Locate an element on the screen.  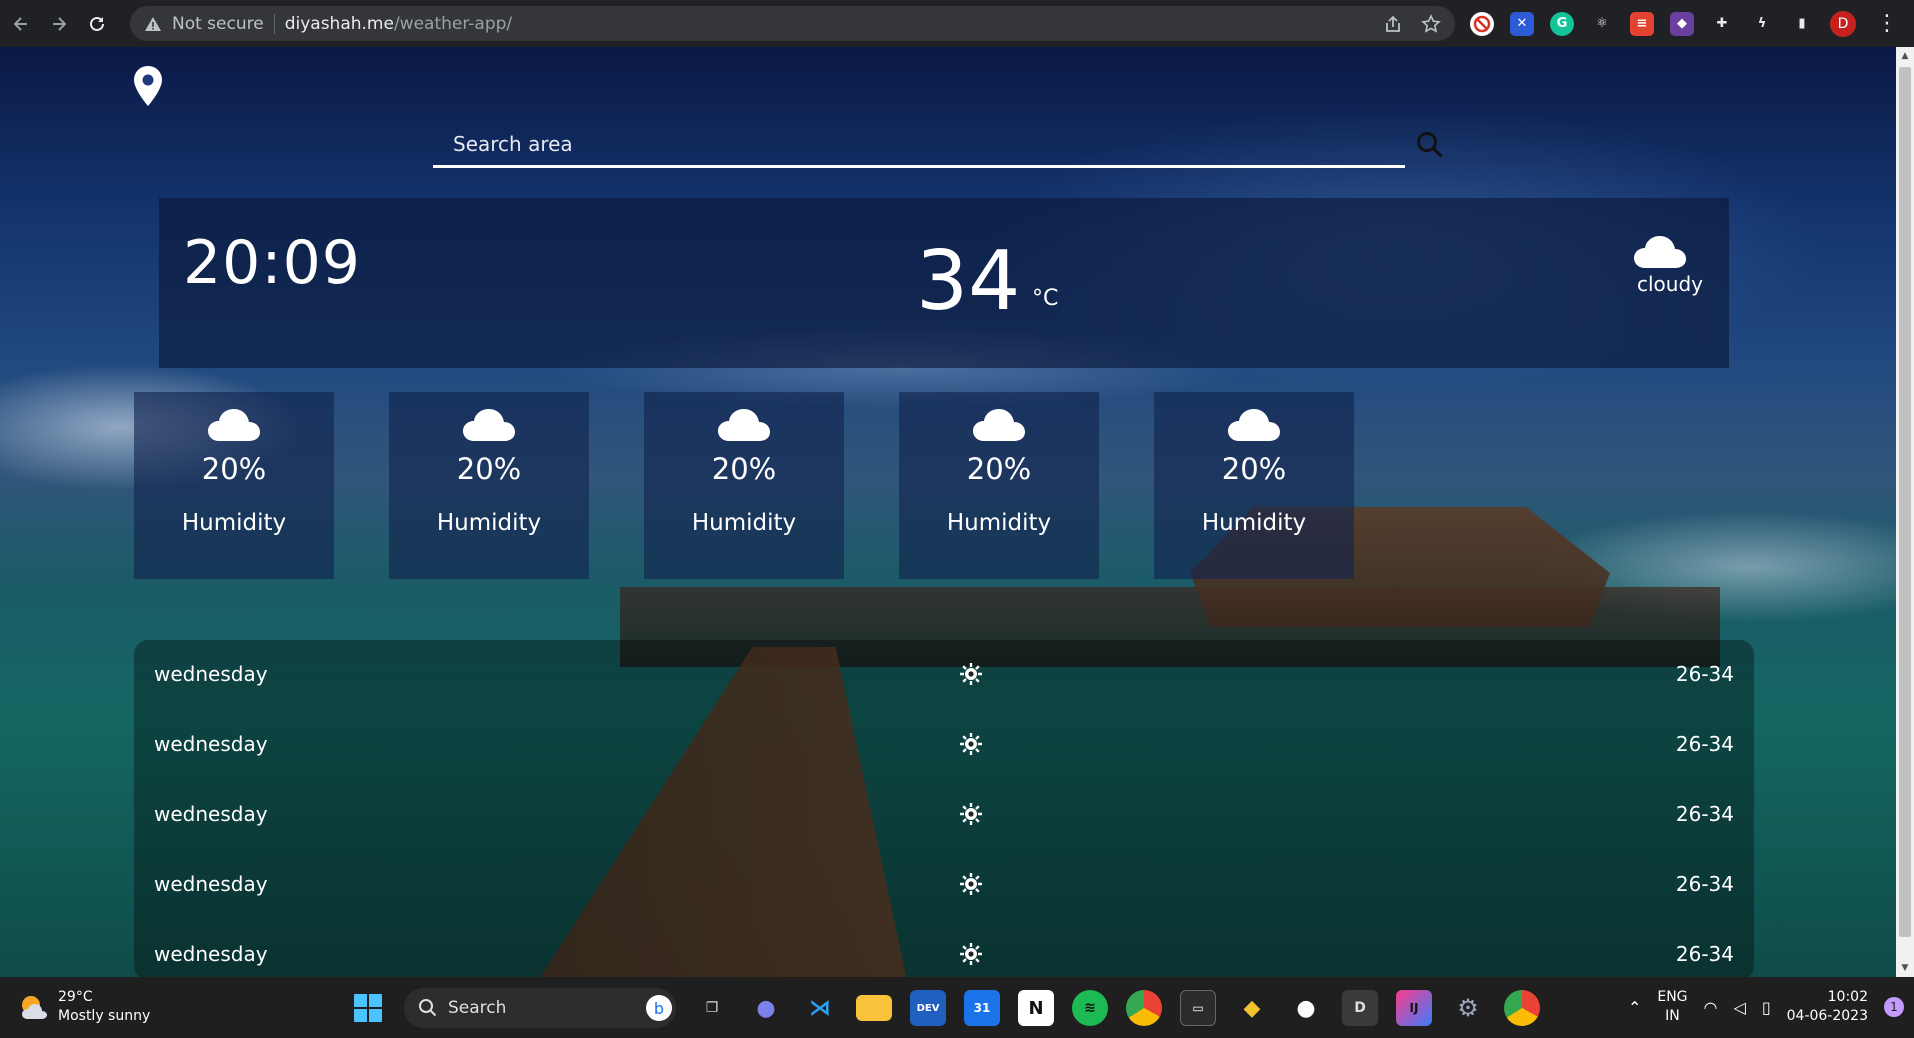
url-path: /weather-app/ is located at coordinates (453, 23).